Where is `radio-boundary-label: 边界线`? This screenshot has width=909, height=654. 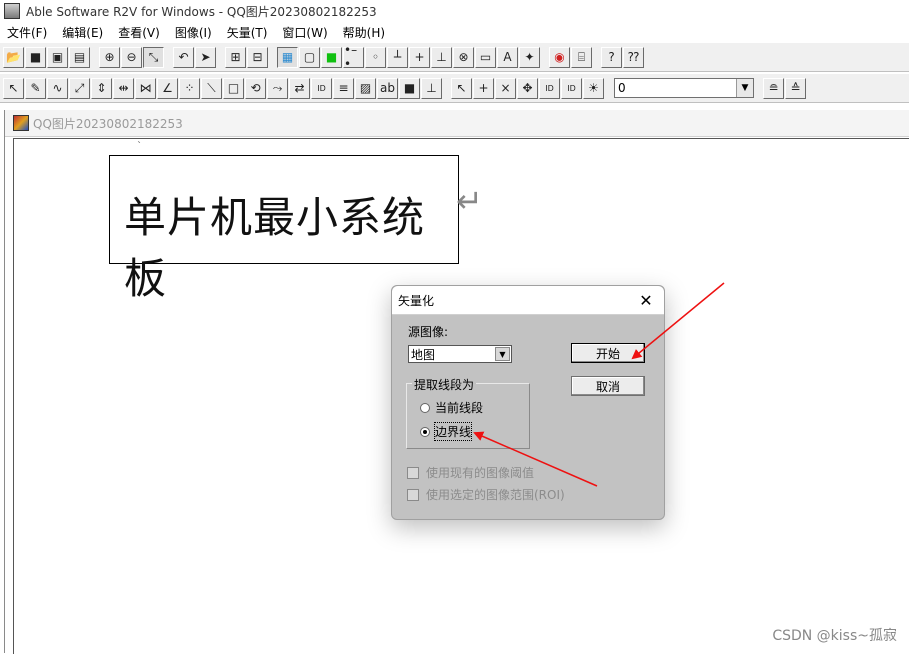 radio-boundary-label: 边界线 is located at coordinates (453, 431).